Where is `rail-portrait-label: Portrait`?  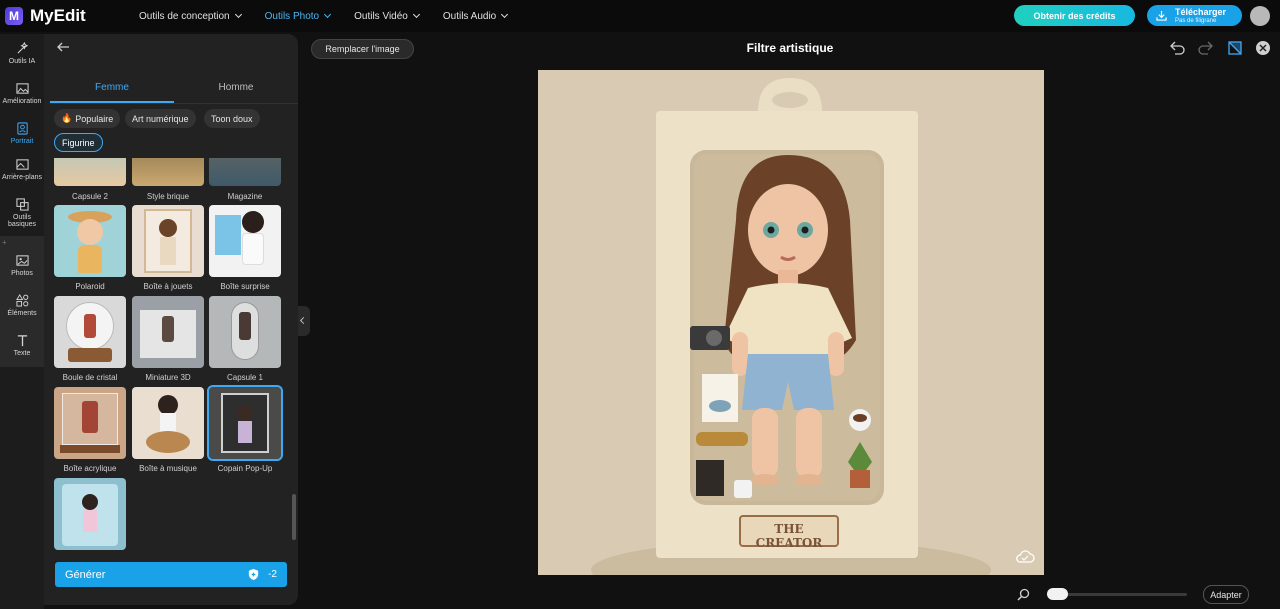 rail-portrait-label: Portrait is located at coordinates (22, 141).